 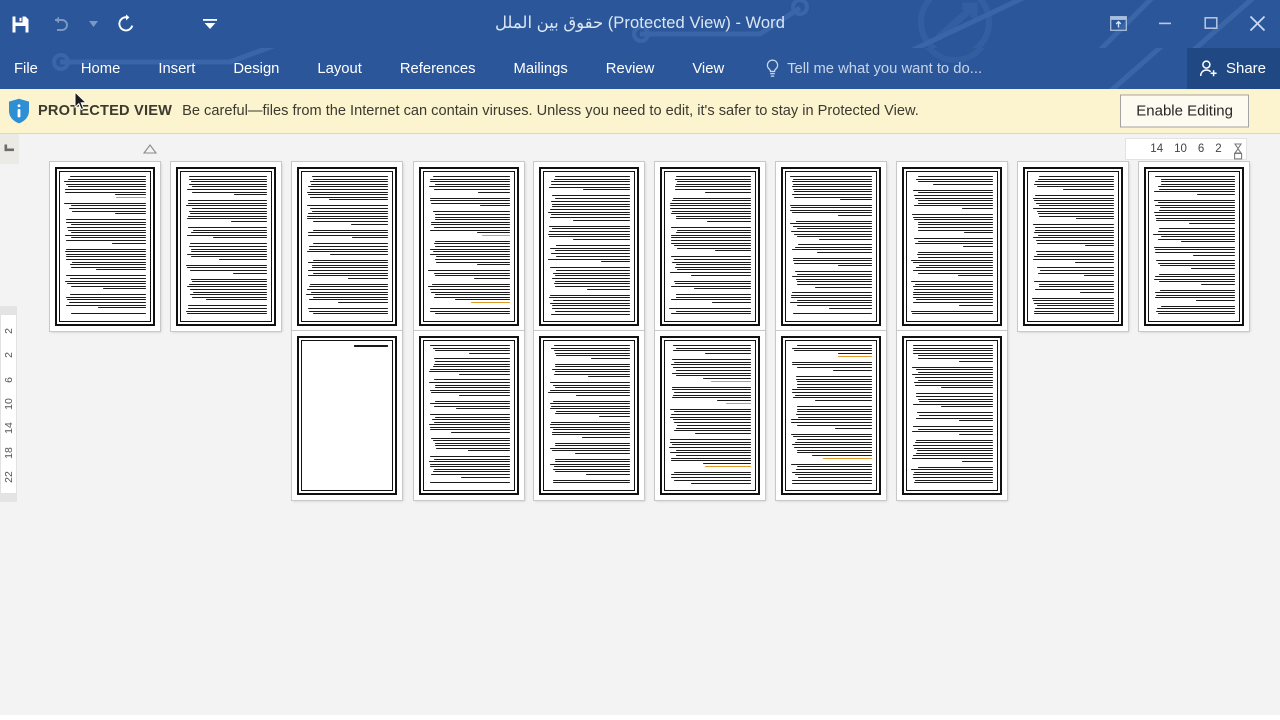 I want to click on tab-insert: Insert, so click(x=176, y=69).